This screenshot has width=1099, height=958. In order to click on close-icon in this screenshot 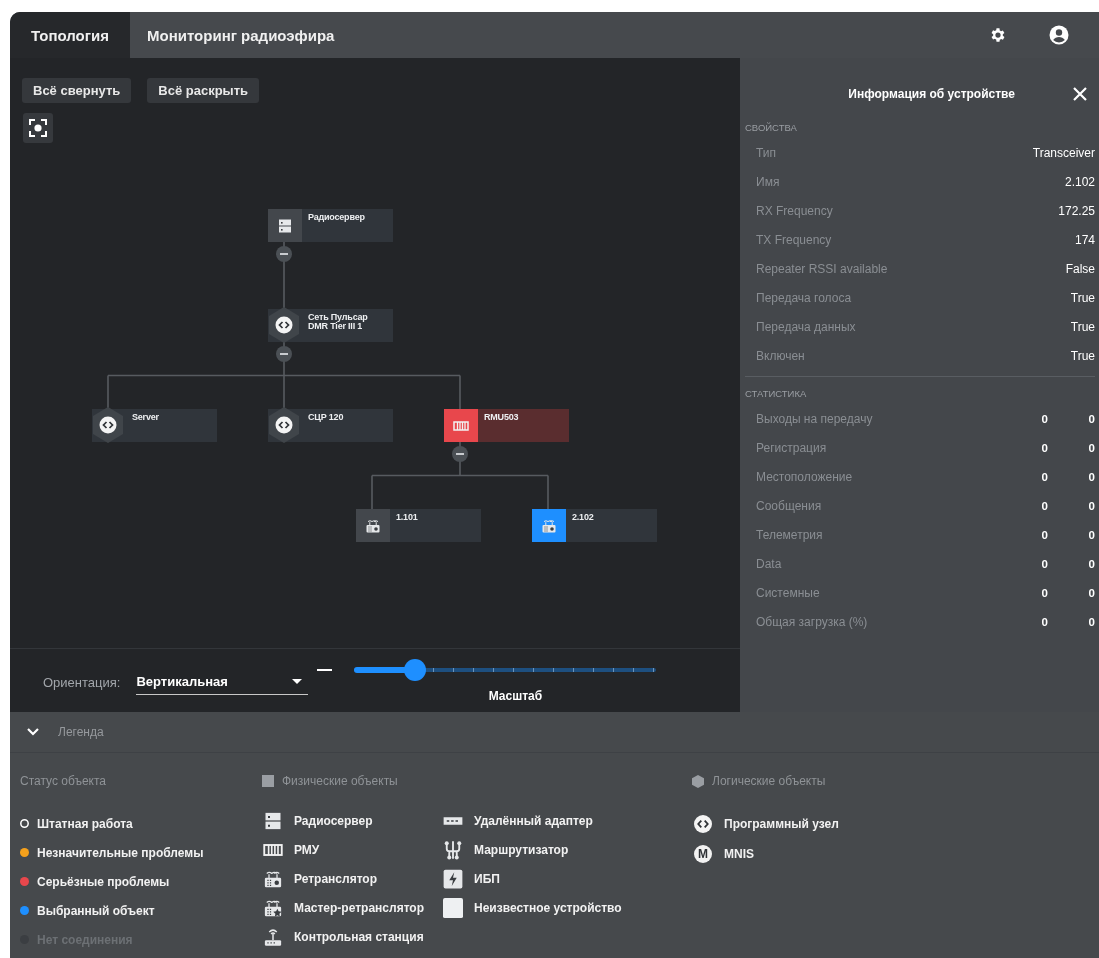, I will do `click(1080, 94)`.